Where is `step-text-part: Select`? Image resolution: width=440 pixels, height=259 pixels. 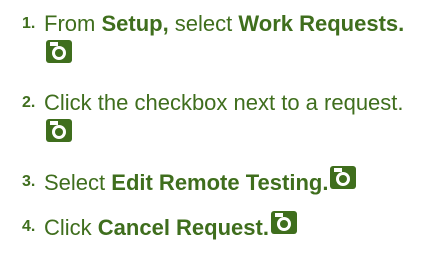
step-text-part: Select is located at coordinates (78, 182).